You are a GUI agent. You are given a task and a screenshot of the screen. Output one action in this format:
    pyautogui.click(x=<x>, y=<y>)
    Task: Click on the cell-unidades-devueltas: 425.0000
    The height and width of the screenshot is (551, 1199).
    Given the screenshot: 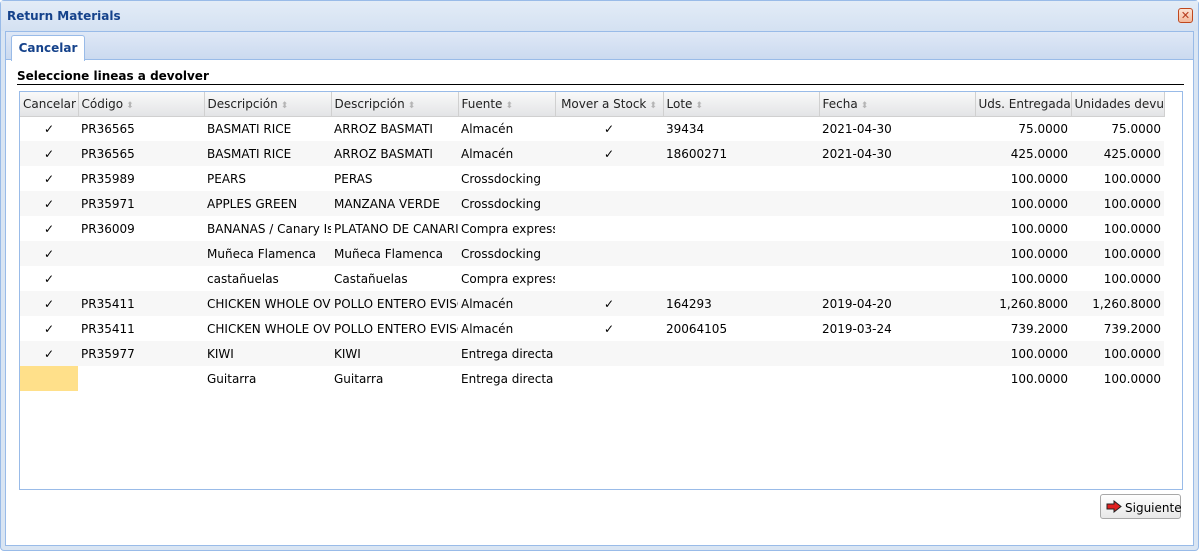 What is the action you would take?
    pyautogui.click(x=1117, y=153)
    